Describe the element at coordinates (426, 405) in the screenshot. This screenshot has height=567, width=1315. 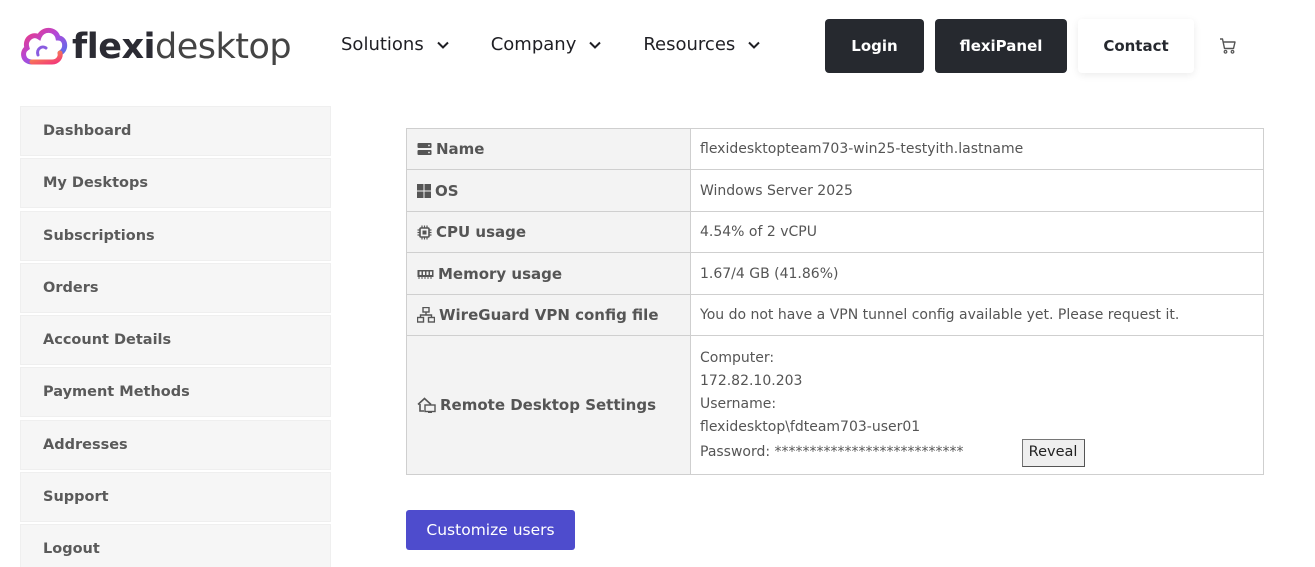
I see `remote-home-icon` at that location.